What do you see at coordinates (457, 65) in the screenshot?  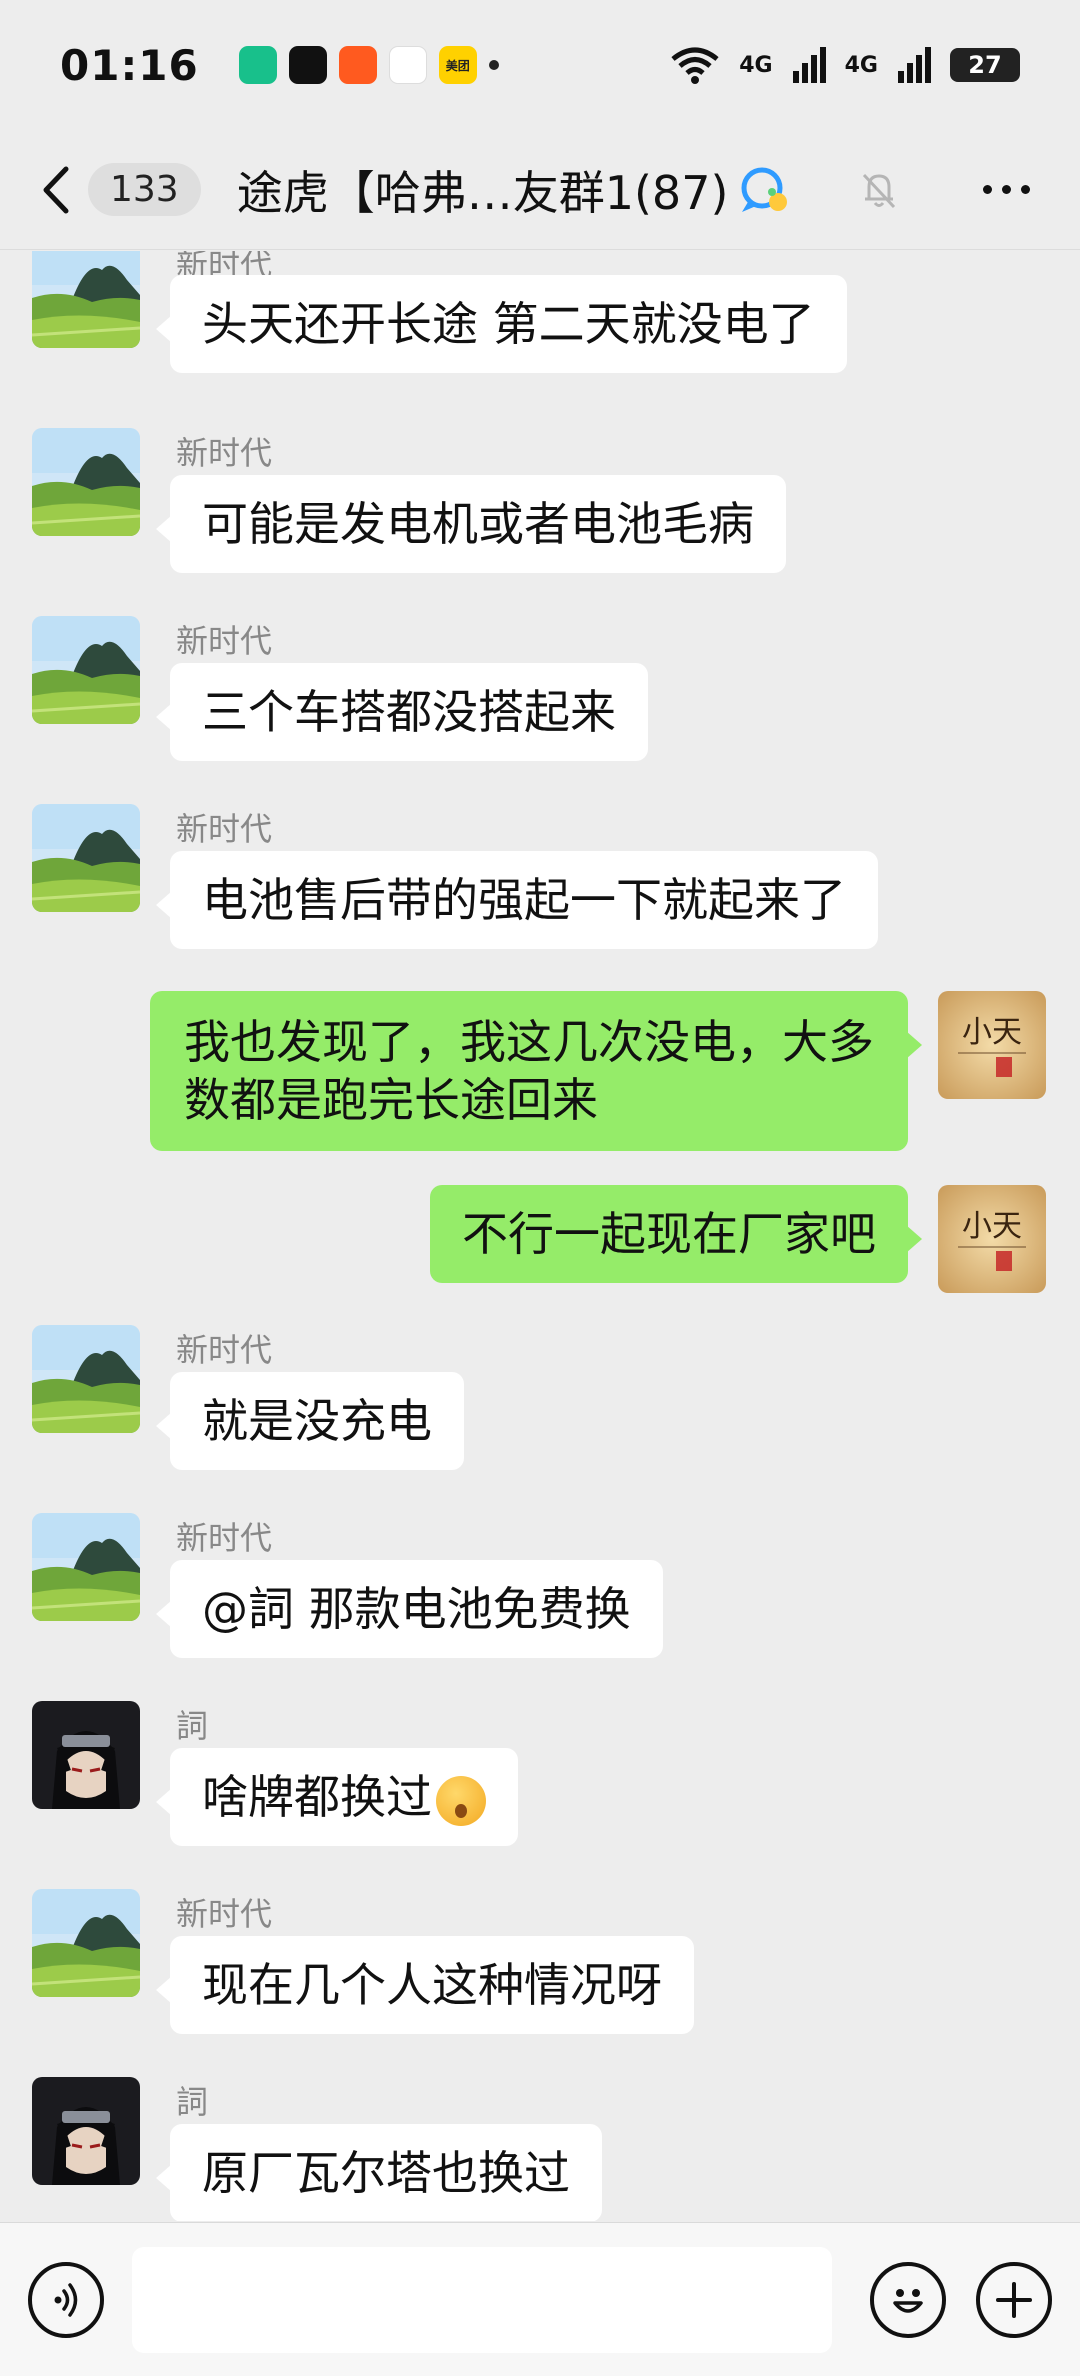 I see `meituan-icon: 美团` at bounding box center [457, 65].